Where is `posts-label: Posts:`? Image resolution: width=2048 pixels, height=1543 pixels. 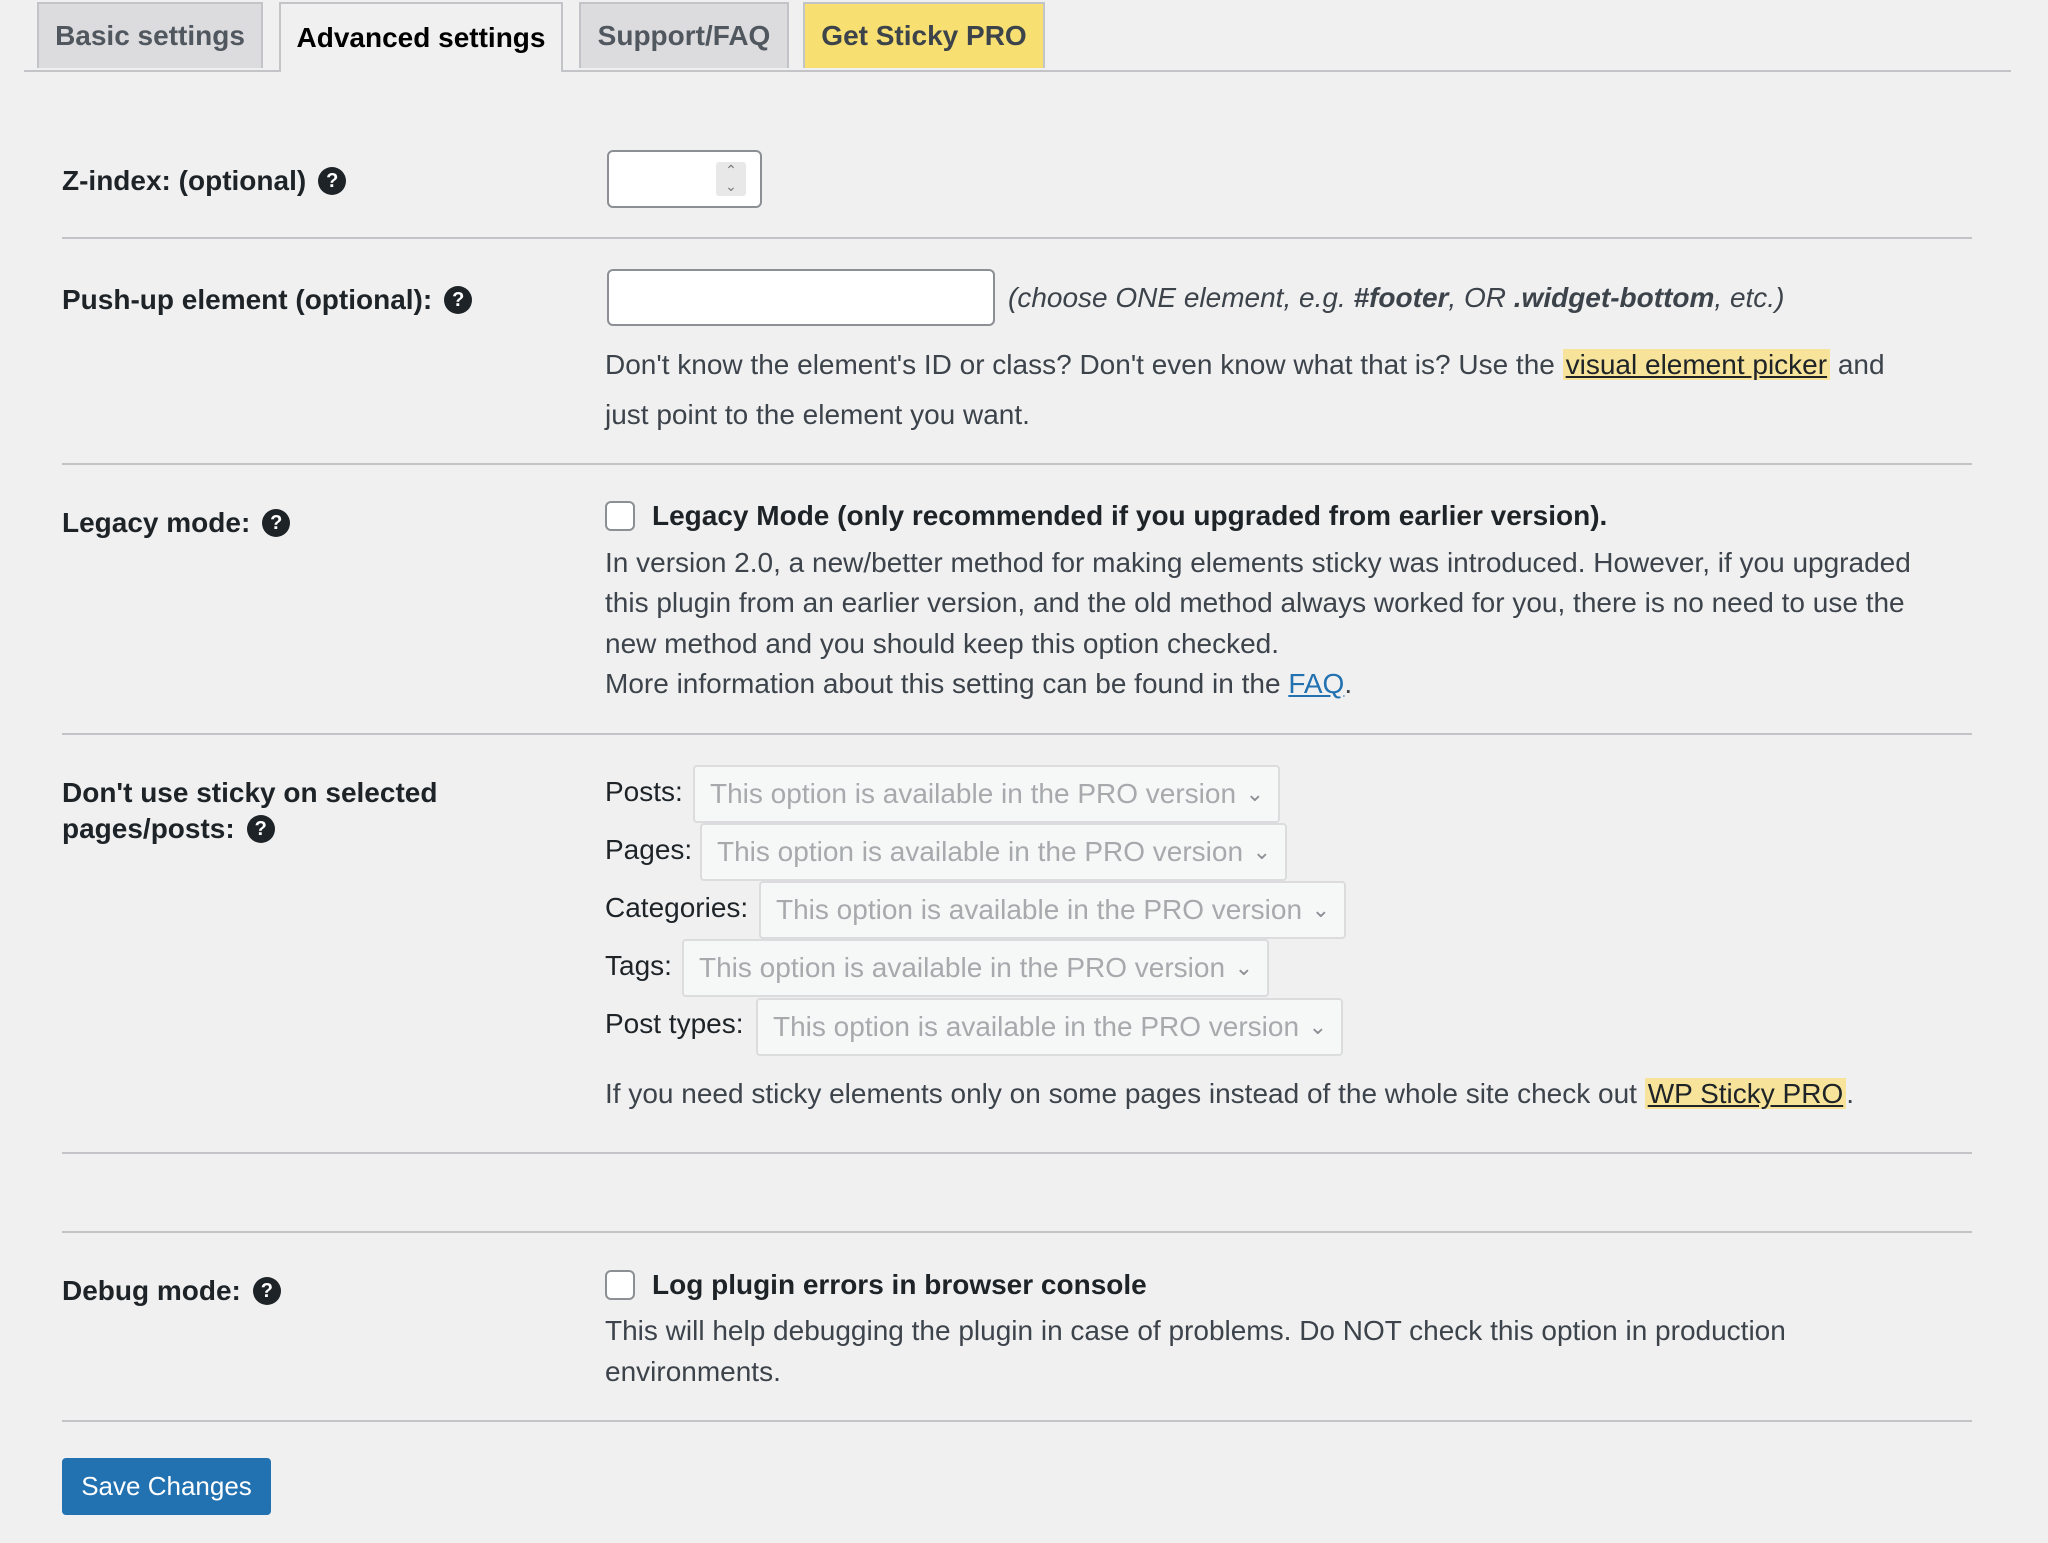
posts-label: Posts: is located at coordinates (644, 791).